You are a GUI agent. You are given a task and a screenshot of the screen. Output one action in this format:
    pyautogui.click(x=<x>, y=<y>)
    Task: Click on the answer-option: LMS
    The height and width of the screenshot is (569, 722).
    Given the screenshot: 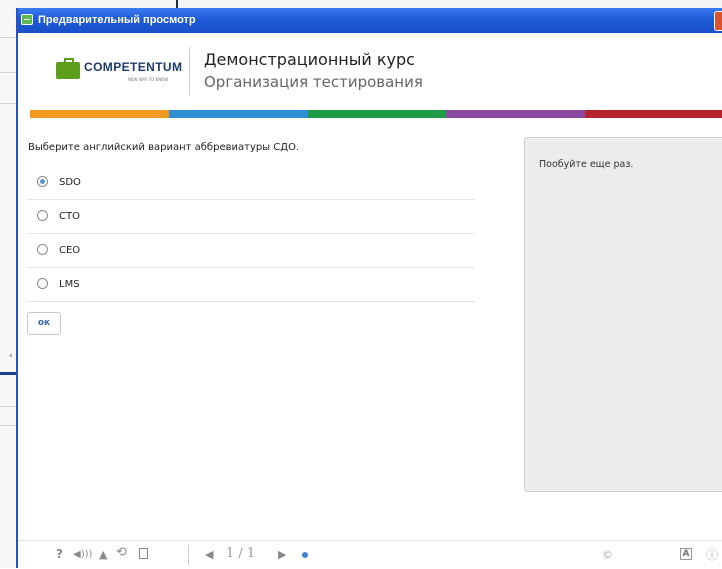 What is the action you would take?
    pyautogui.click(x=251, y=285)
    